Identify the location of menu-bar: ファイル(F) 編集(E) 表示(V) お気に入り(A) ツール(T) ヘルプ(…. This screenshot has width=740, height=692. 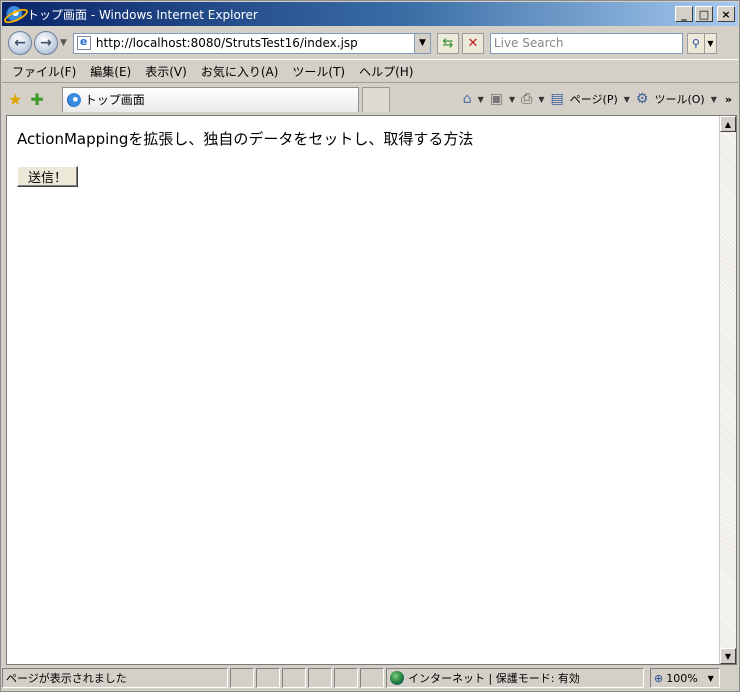
(370, 71).